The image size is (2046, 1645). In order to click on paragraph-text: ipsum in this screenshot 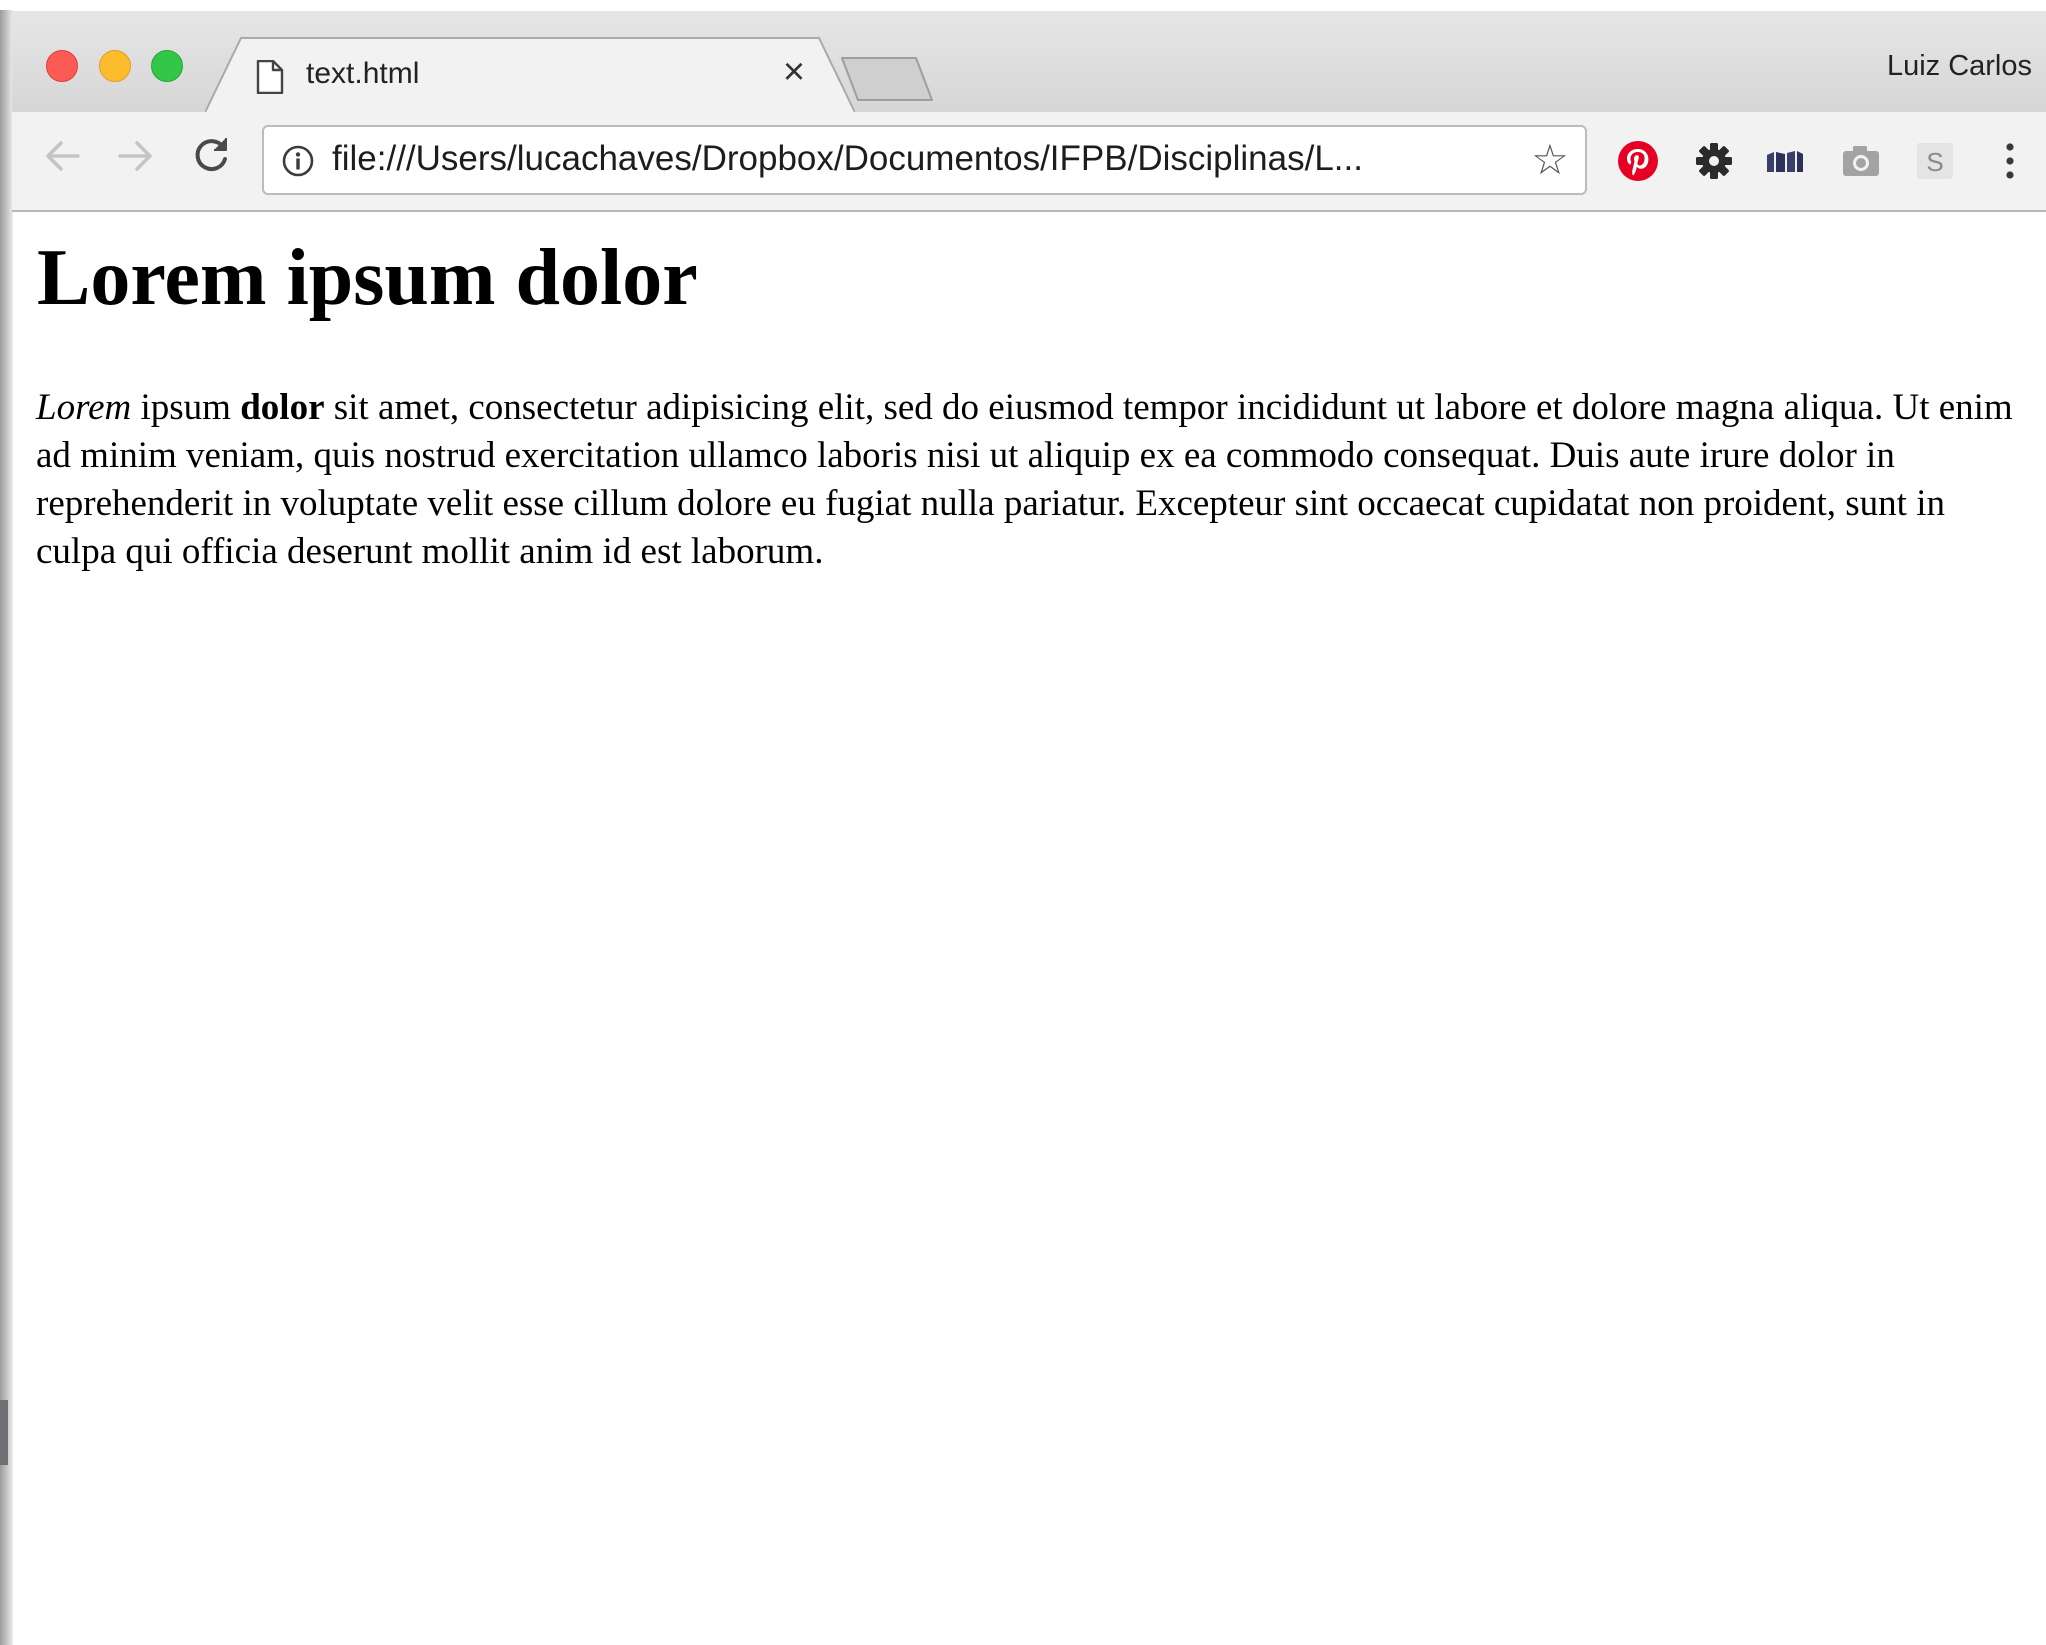, I will do `click(186, 407)`.